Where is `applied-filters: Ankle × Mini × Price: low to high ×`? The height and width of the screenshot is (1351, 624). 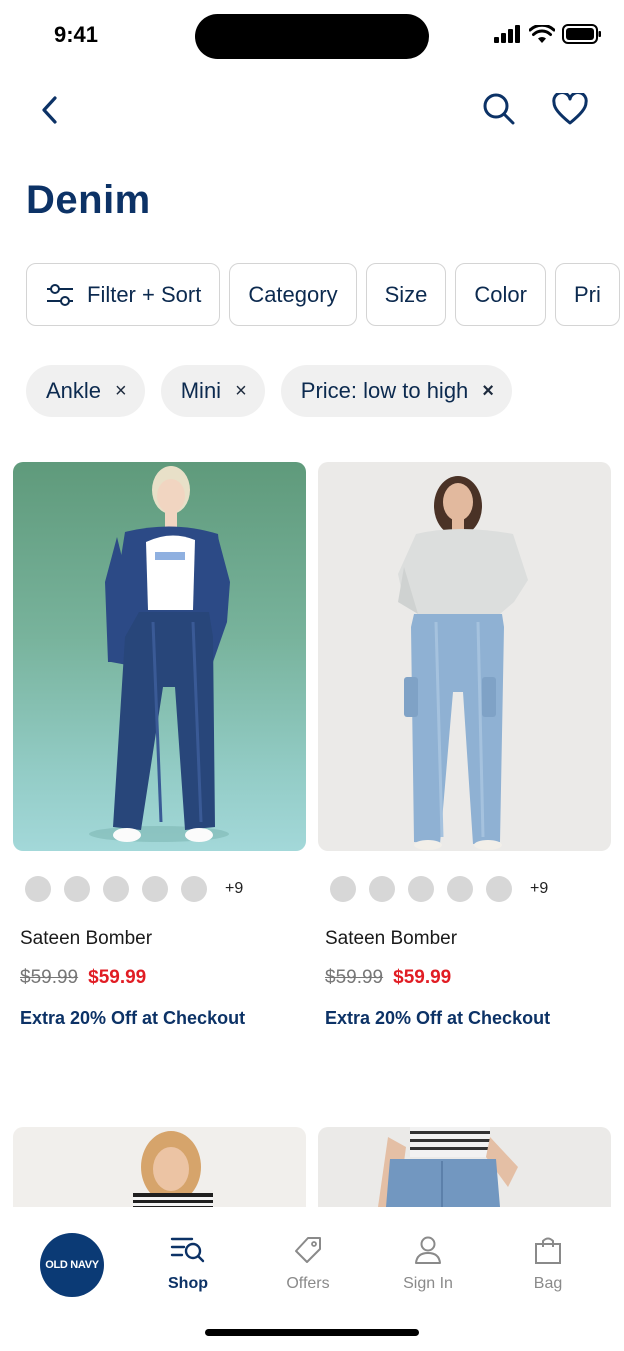 applied-filters: Ankle × Mini × Price: low to high × is located at coordinates (269, 391).